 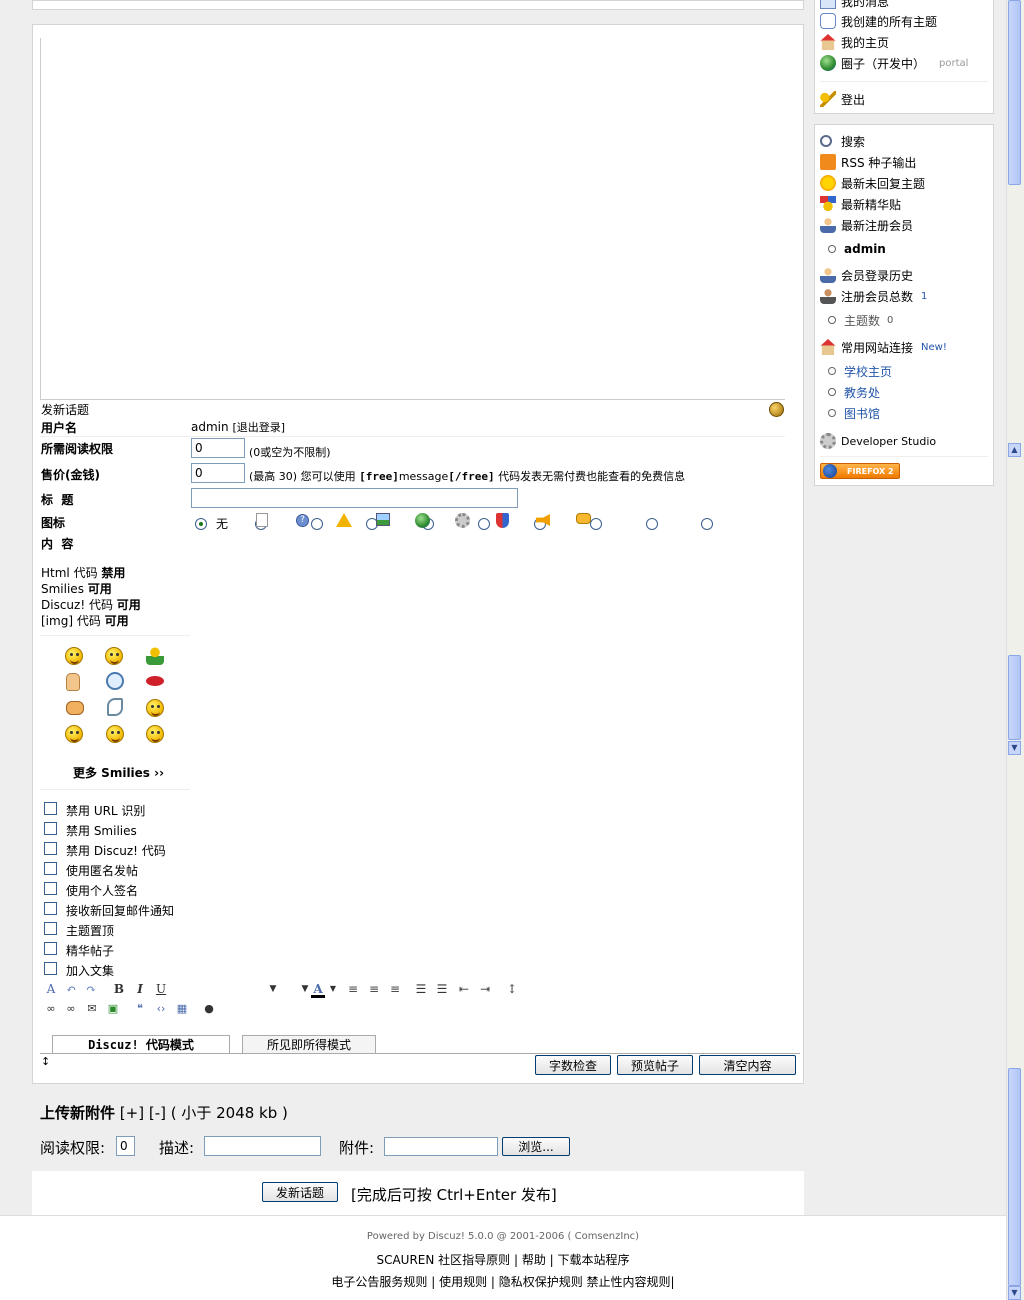 What do you see at coordinates (573, 1065) in the screenshot?
I see `word-count-button: 字数检查` at bounding box center [573, 1065].